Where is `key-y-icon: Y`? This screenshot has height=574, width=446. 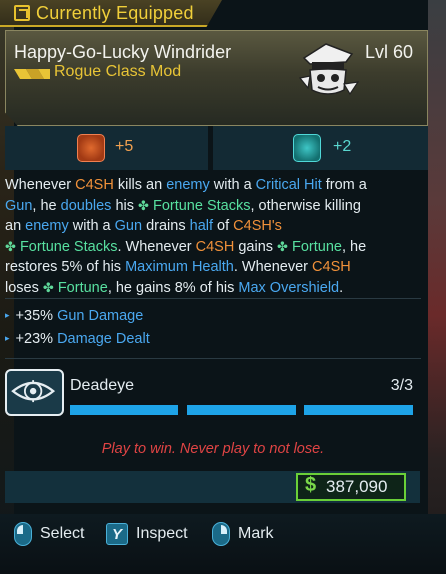 key-y-icon: Y is located at coordinates (117, 534).